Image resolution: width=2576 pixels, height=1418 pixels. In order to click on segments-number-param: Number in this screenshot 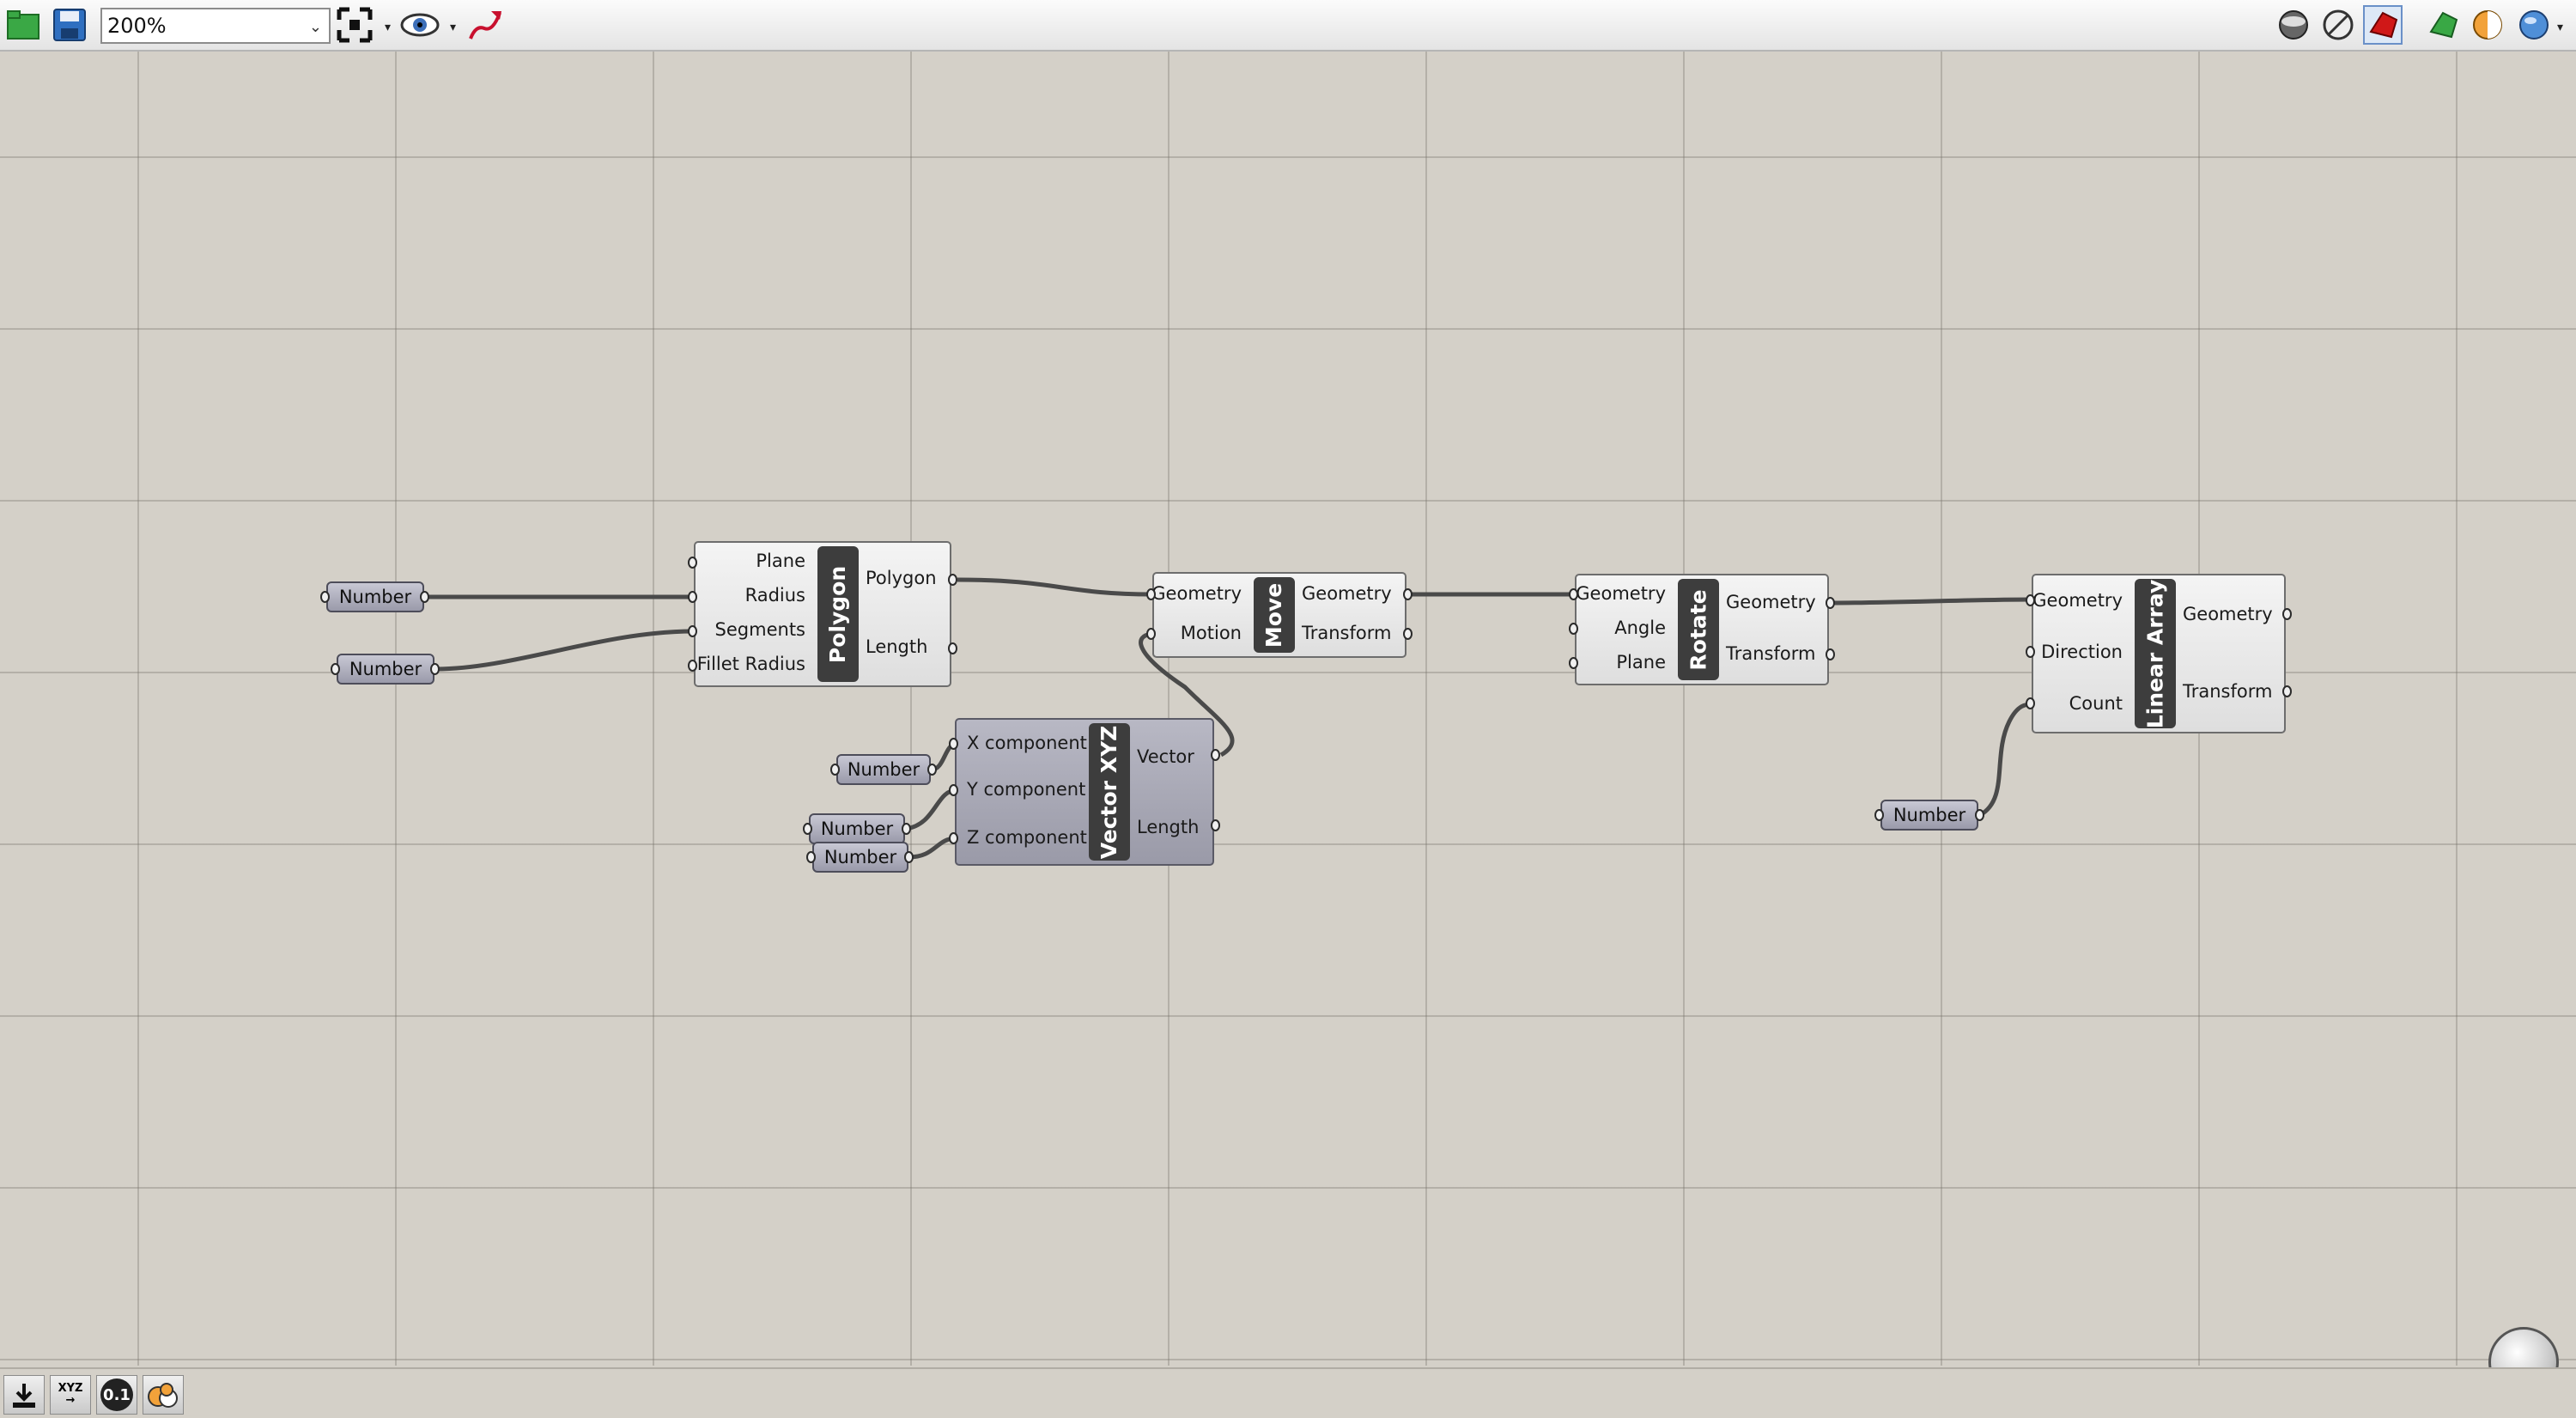, I will do `click(386, 670)`.